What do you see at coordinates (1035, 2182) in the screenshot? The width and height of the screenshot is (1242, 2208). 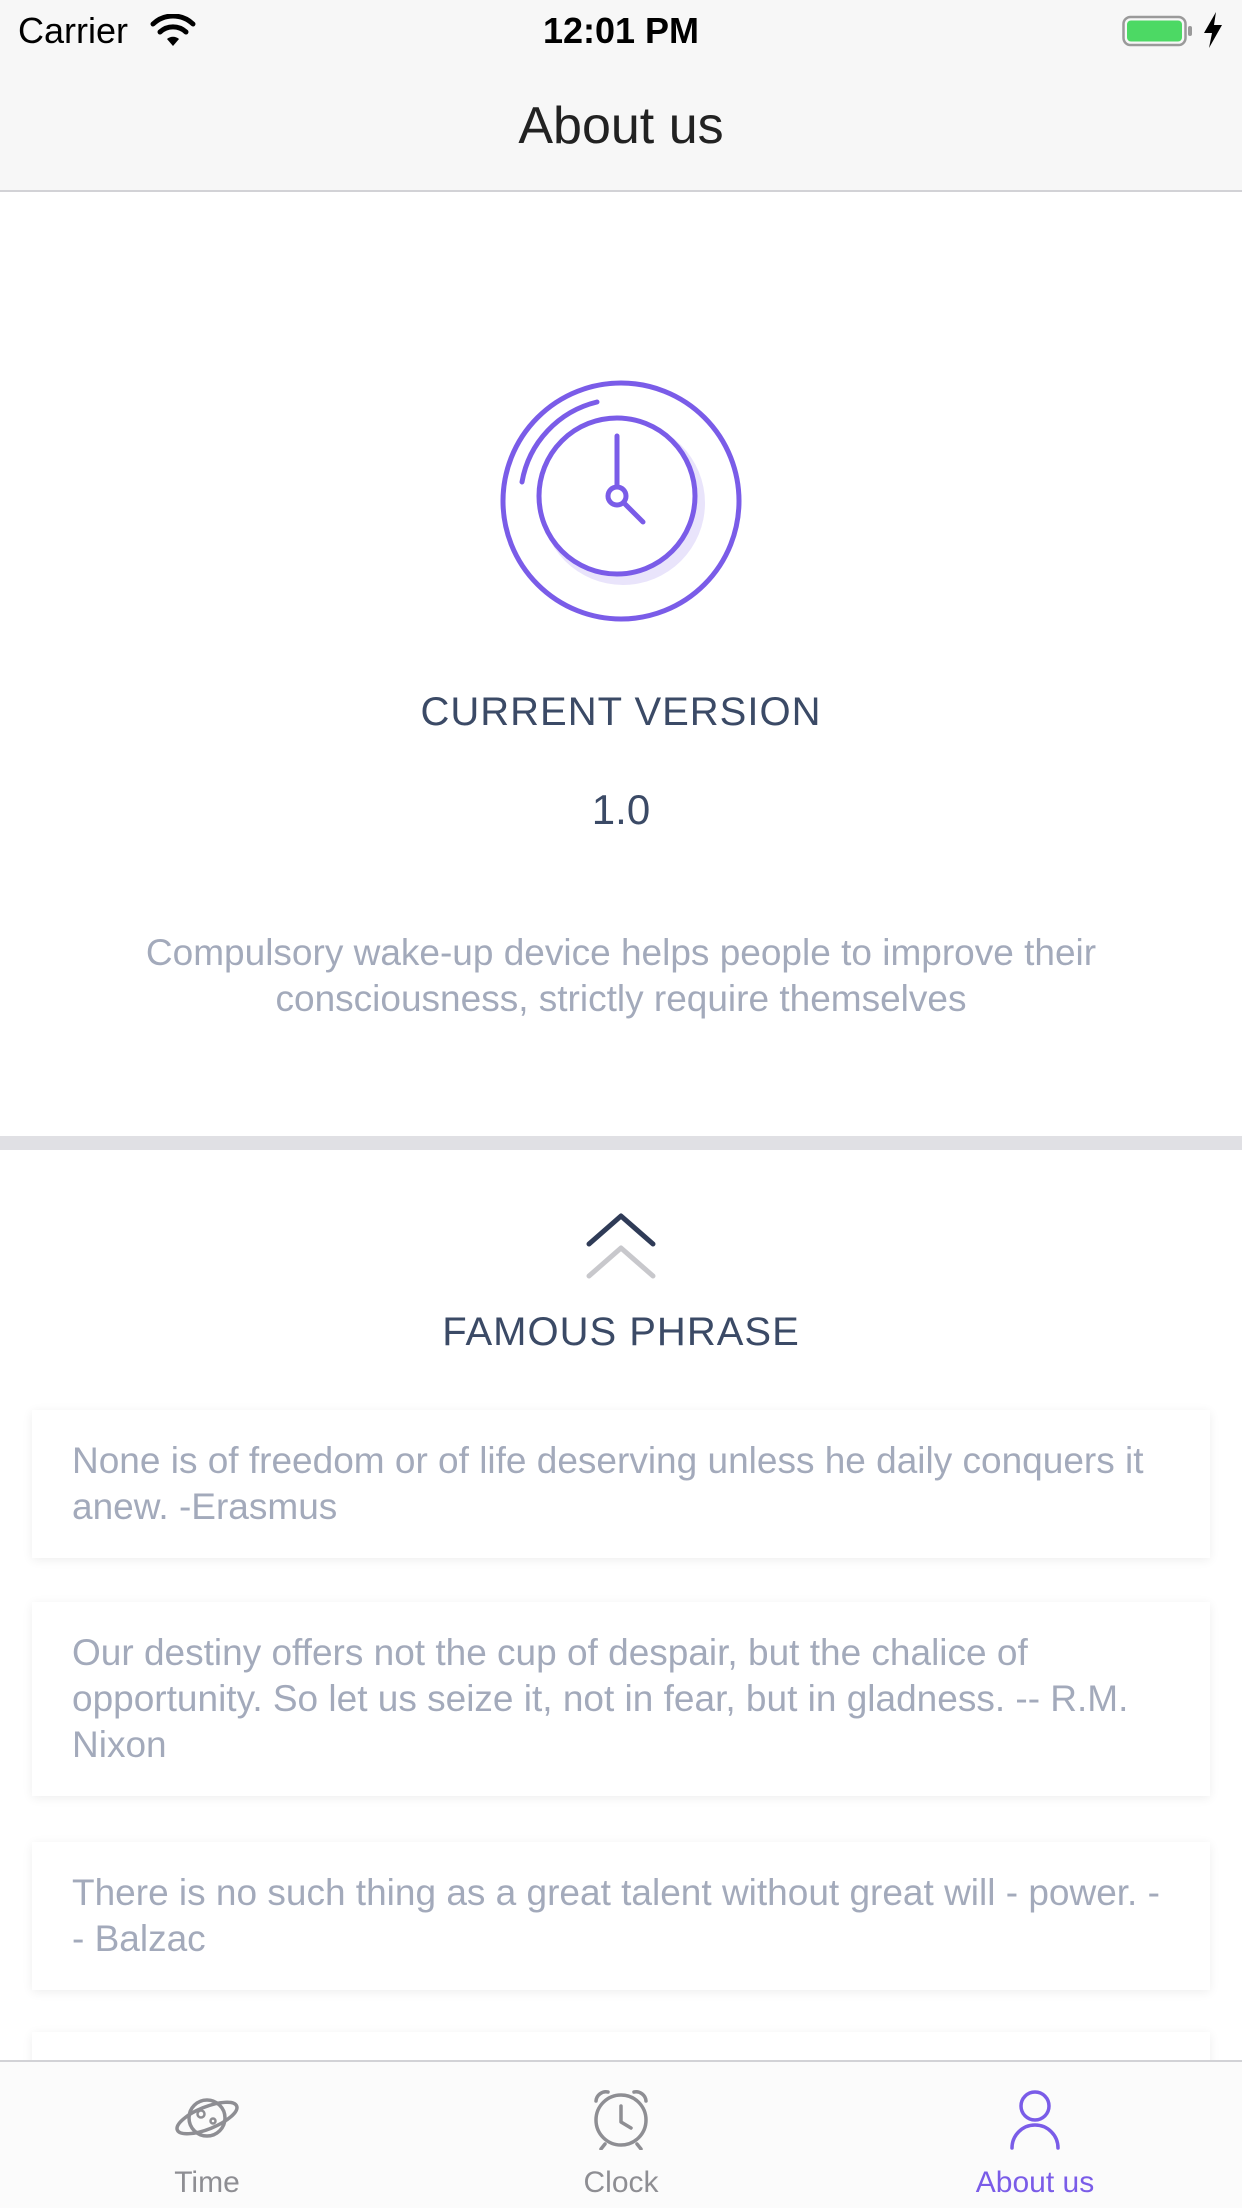 I see `tab-about-us-label: About us` at bounding box center [1035, 2182].